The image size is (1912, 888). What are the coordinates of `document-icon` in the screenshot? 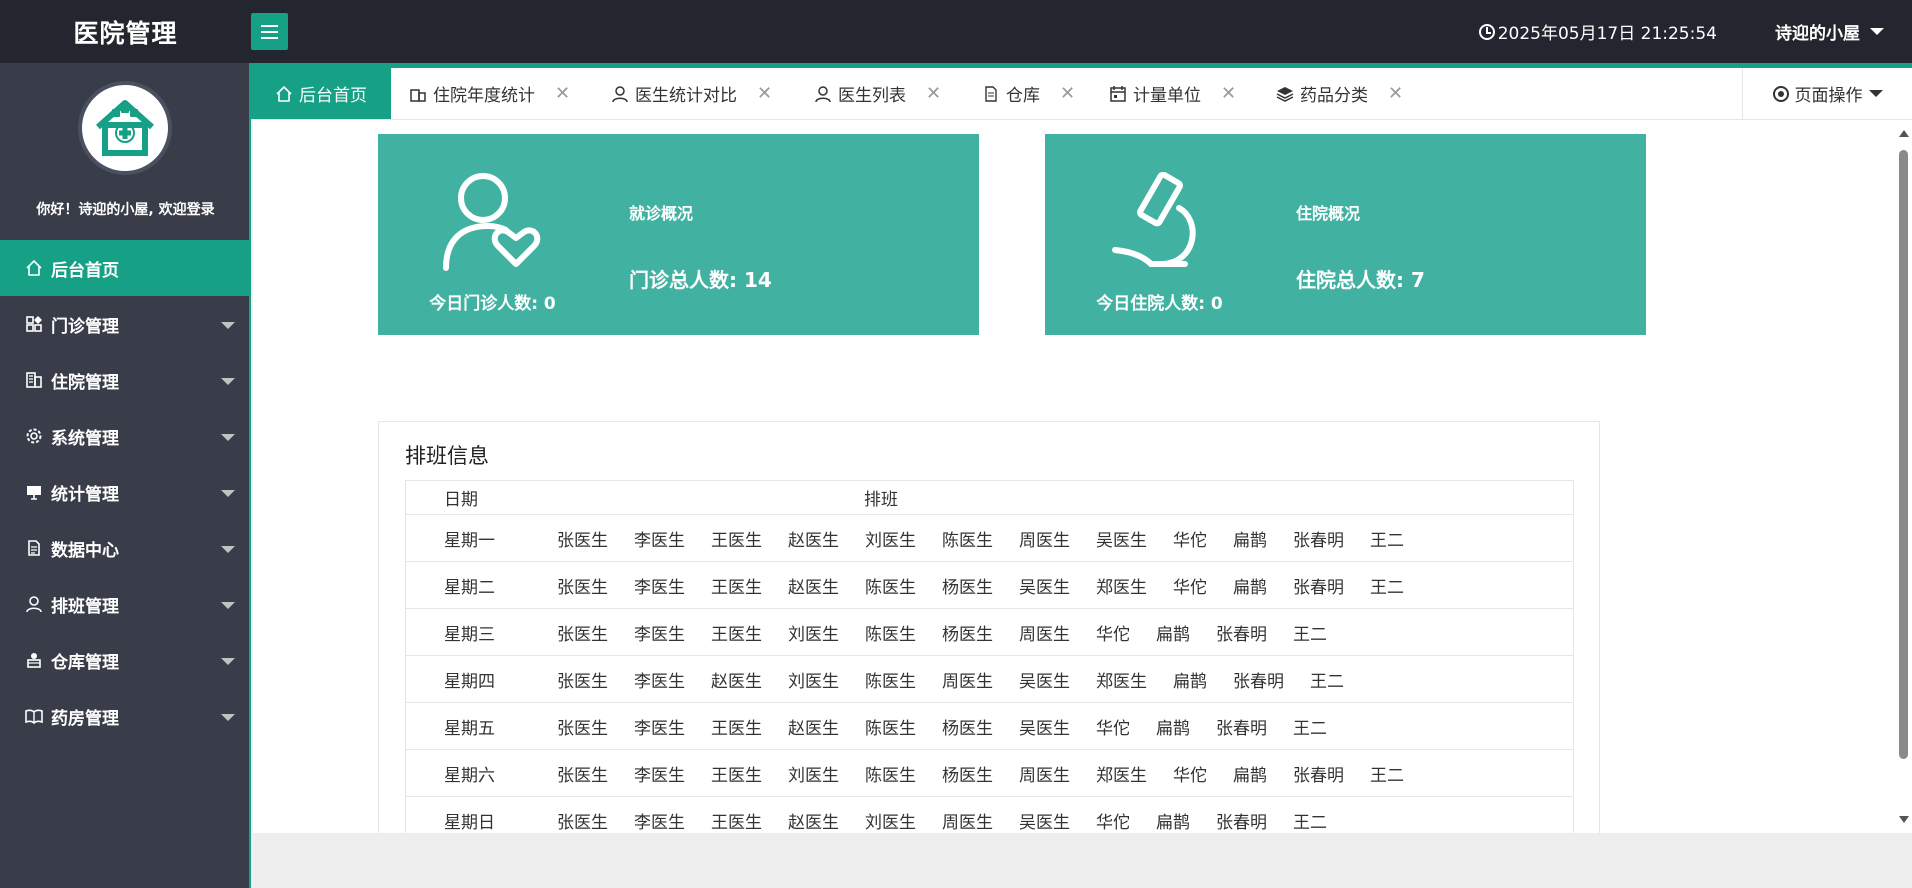 It's located at (991, 93).